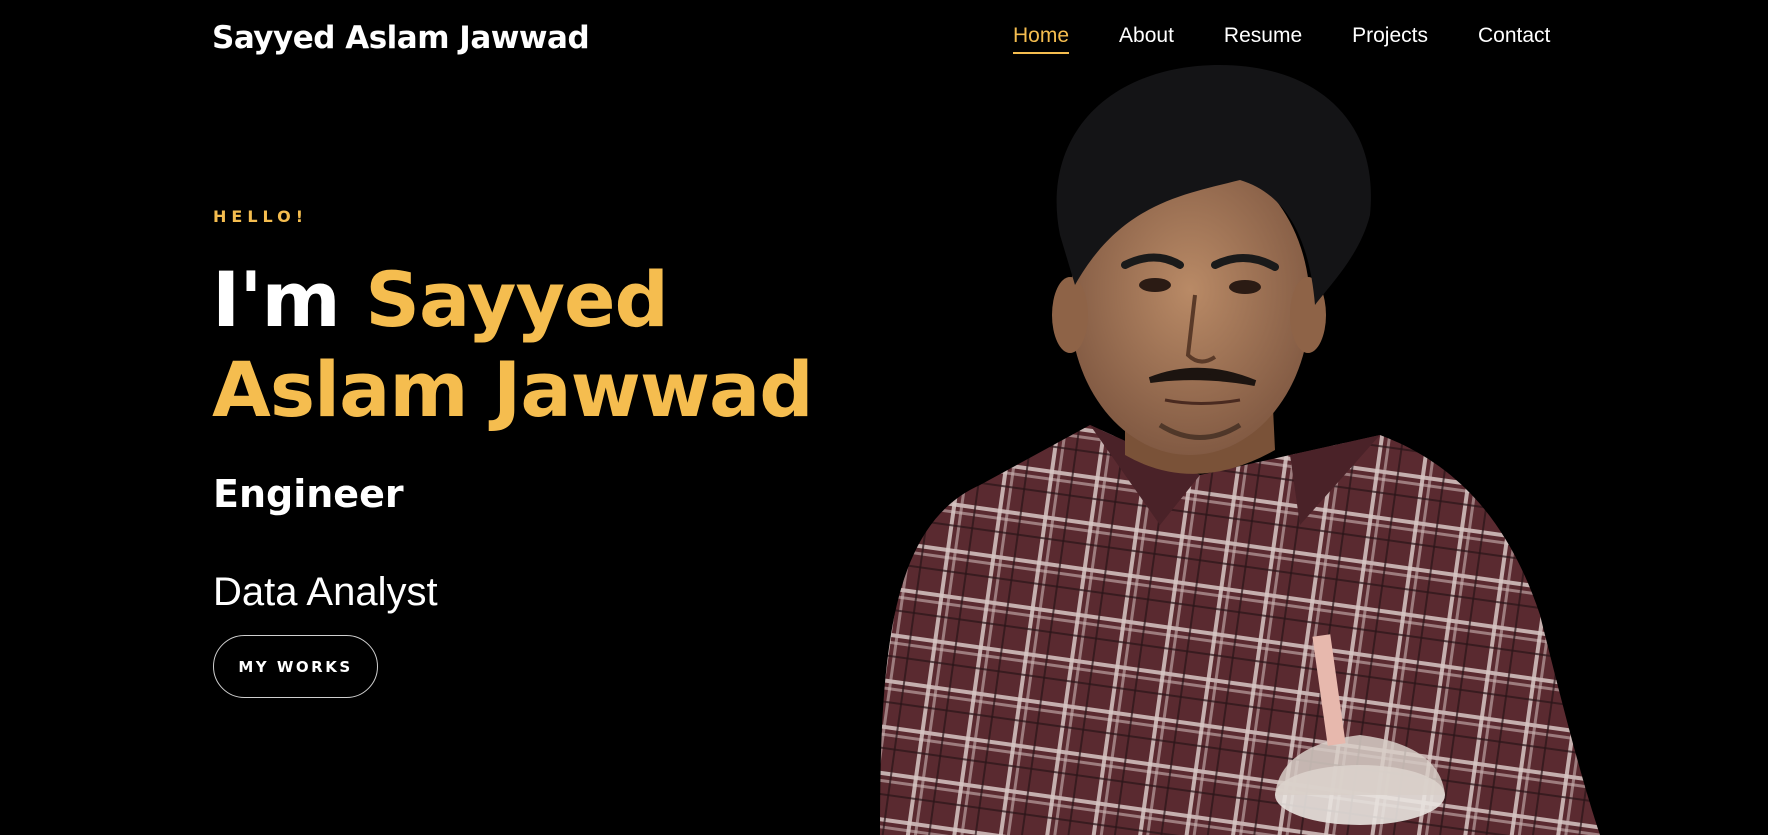 The width and height of the screenshot is (1768, 835). Describe the element at coordinates (1514, 39) in the screenshot. I see `nav-item-contact: Contact` at that location.